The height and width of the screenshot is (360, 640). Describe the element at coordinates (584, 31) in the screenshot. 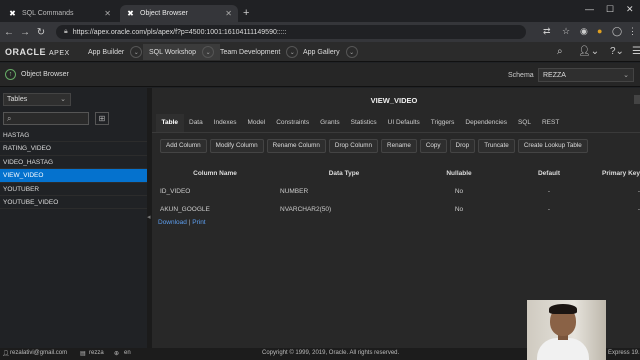

I see `extension-icon: ◉` at that location.